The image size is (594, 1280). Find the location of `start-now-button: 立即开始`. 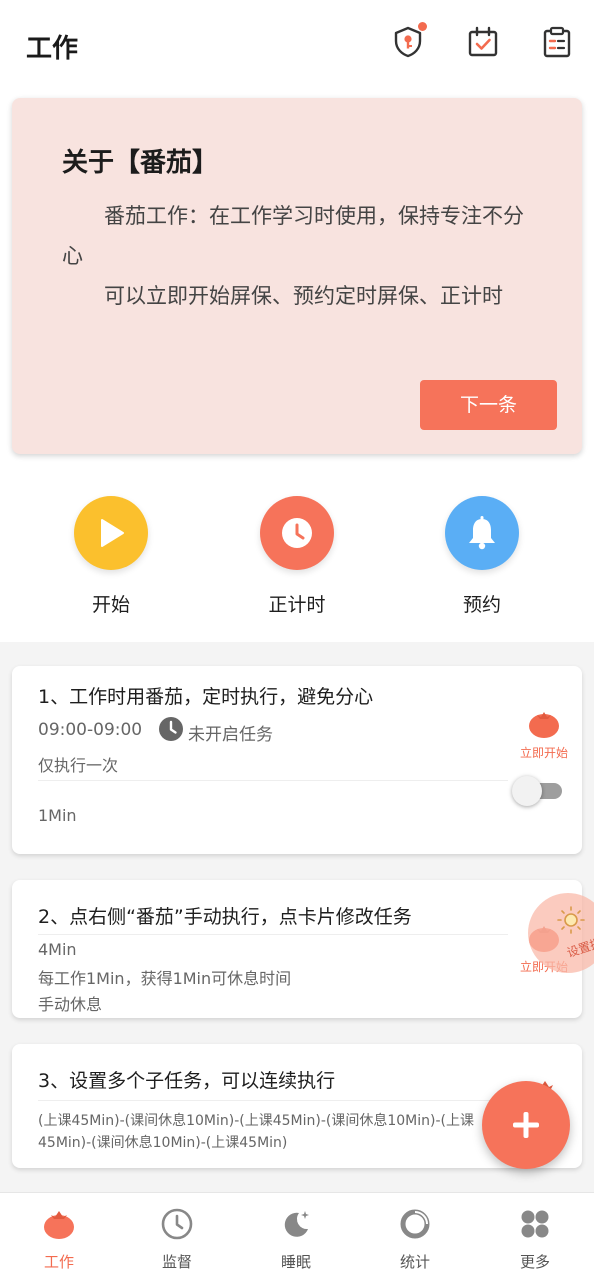

start-now-button: 立即开始 is located at coordinates (544, 734).